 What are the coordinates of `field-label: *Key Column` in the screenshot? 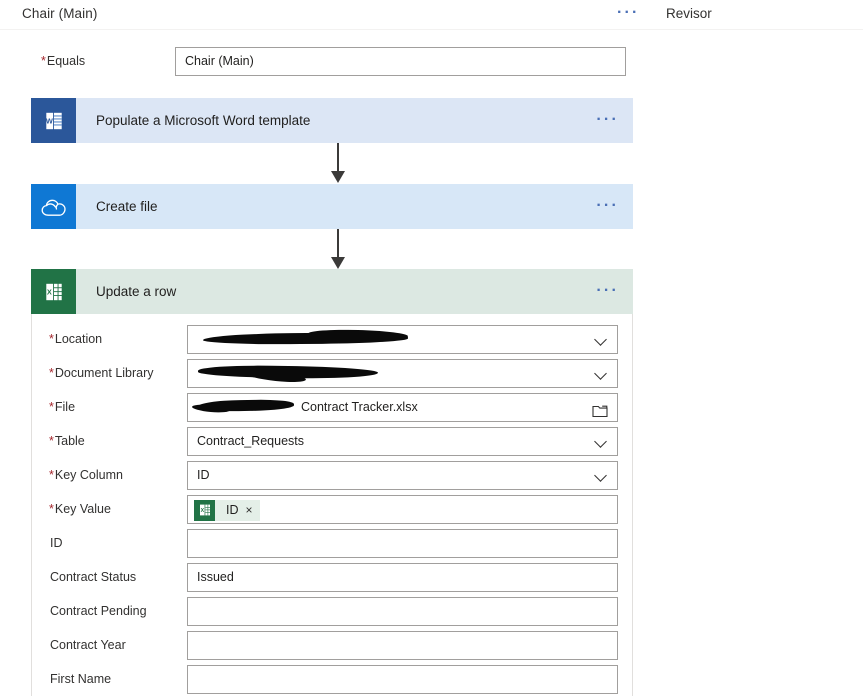 It's located at (109, 475).